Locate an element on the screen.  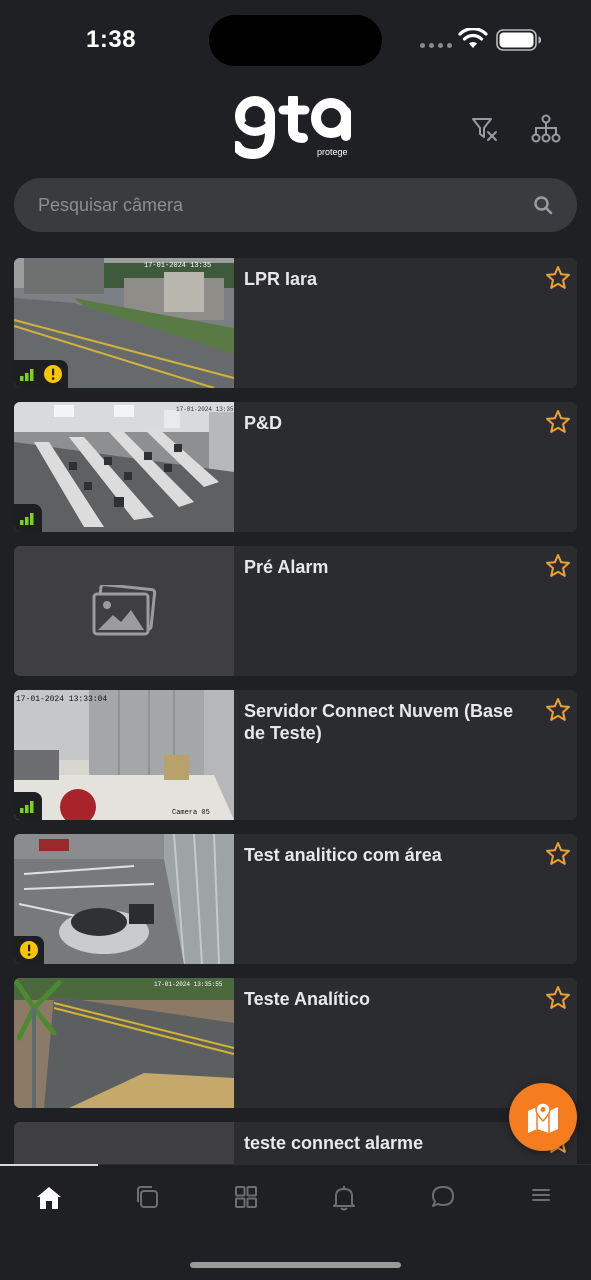
wifi-icon is located at coordinates (473, 38).